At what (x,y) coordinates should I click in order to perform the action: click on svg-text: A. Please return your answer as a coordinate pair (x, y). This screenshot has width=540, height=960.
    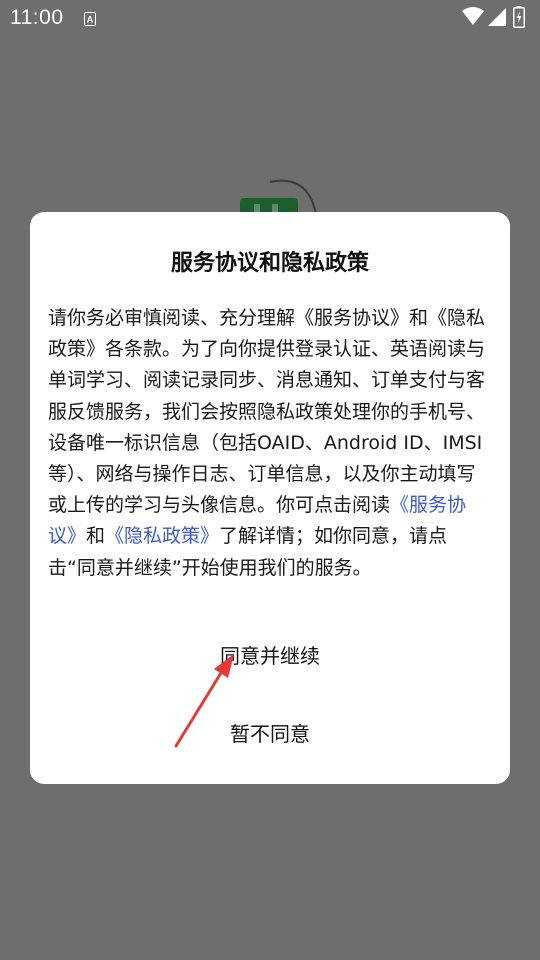
    Looking at the image, I should click on (90, 20).